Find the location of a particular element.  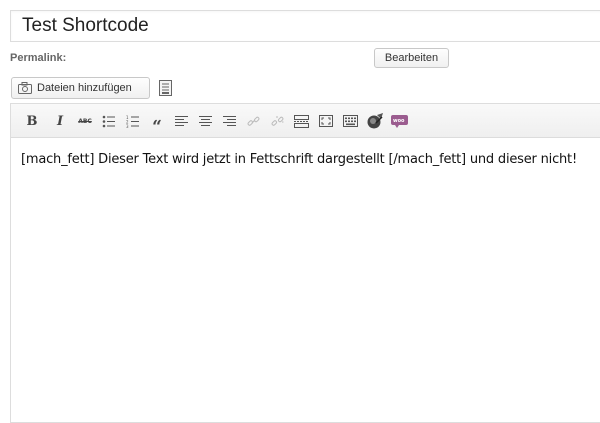

unlink-icon is located at coordinates (277, 121).